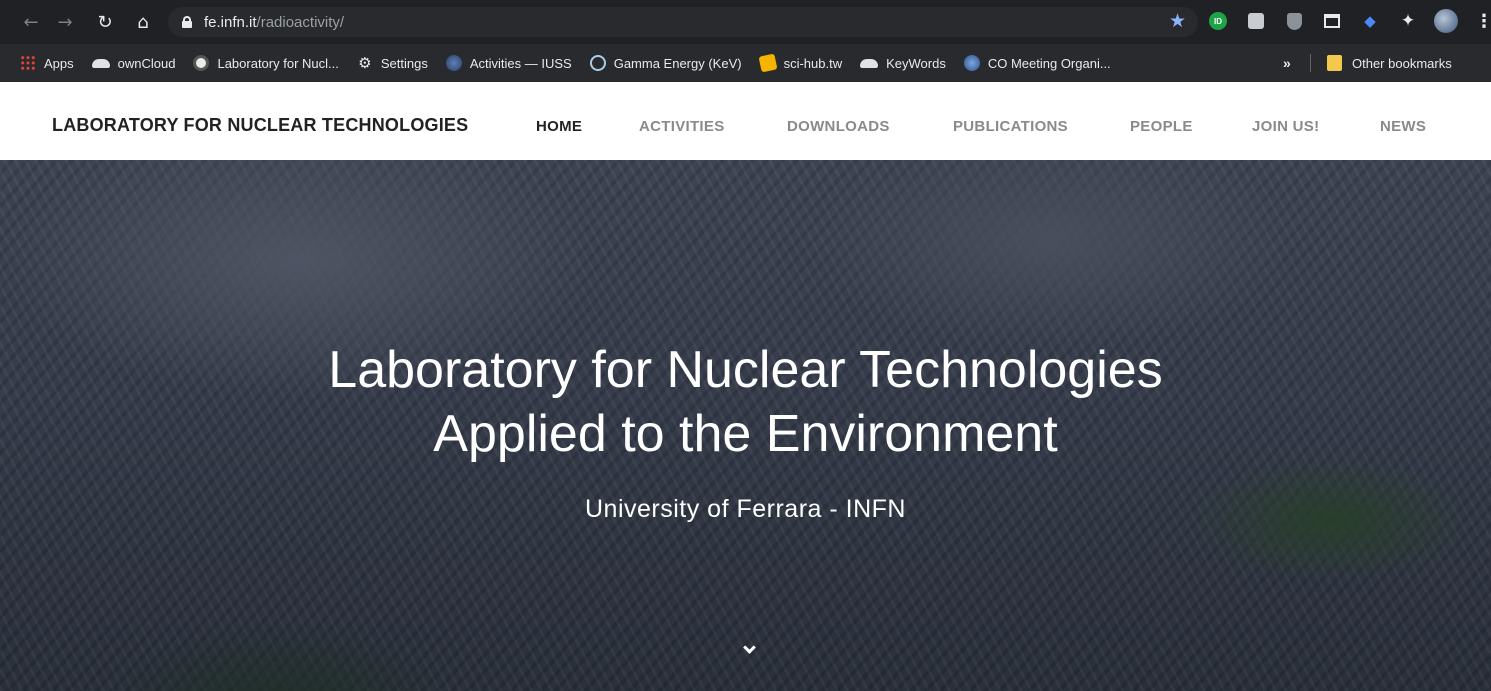 Image resolution: width=1491 pixels, height=691 pixels. What do you see at coordinates (1408, 21) in the screenshot?
I see `extensions-puzzle-icon: ✦` at bounding box center [1408, 21].